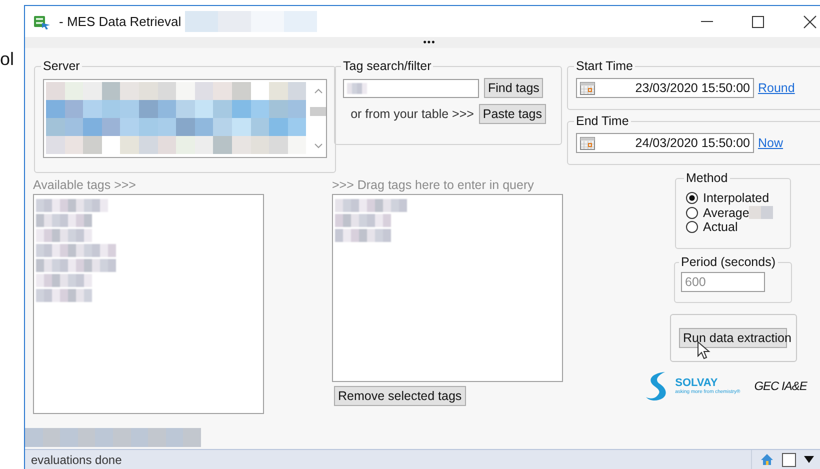 The height and width of the screenshot is (469, 820). What do you see at coordinates (728, 262) in the screenshot?
I see `group-label: Period (seconds)` at bounding box center [728, 262].